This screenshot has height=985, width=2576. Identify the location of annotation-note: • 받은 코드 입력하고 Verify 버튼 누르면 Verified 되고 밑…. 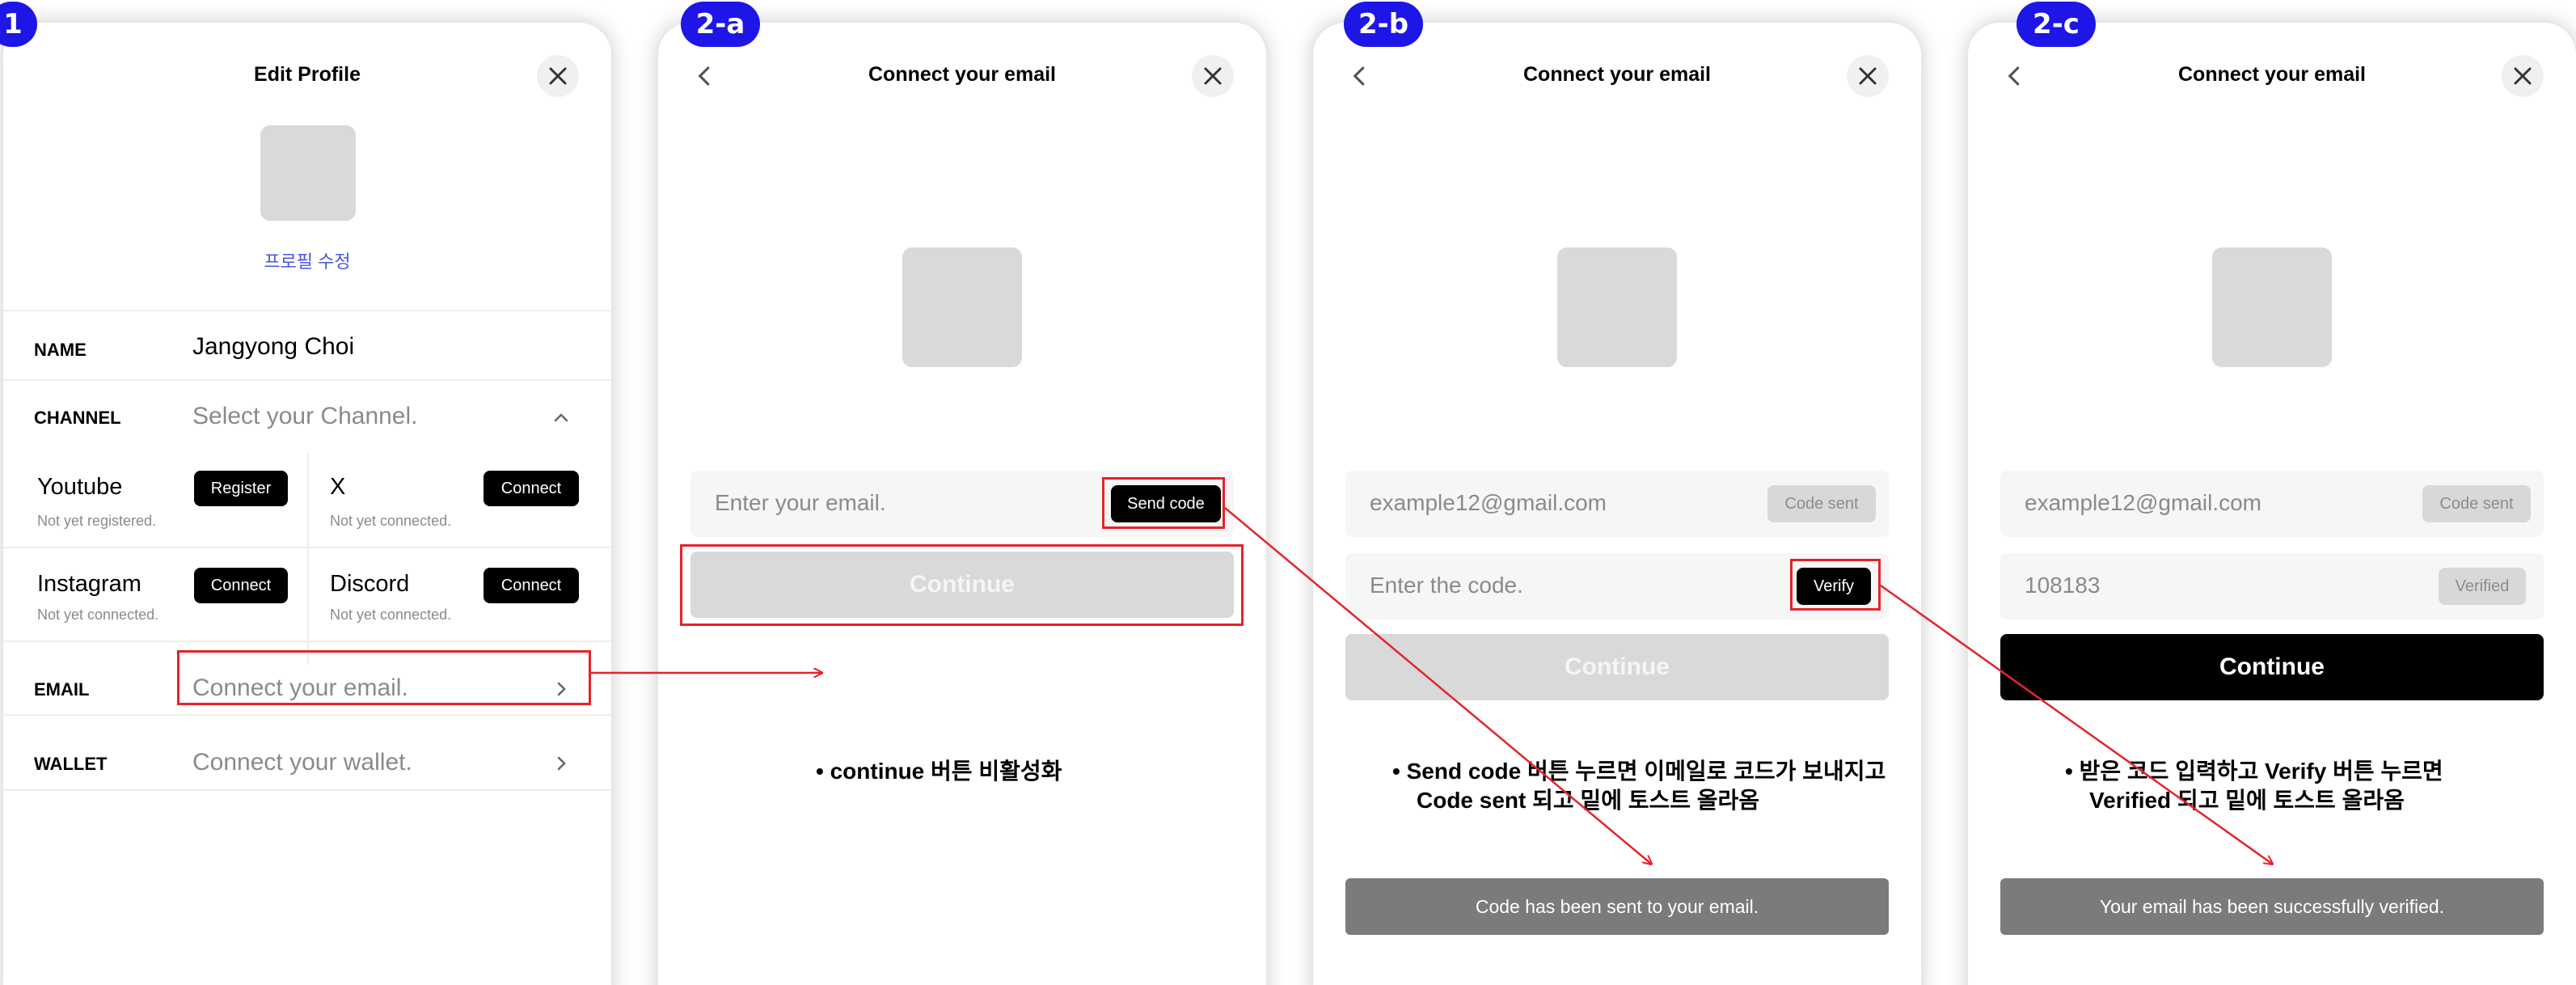
(2254, 786).